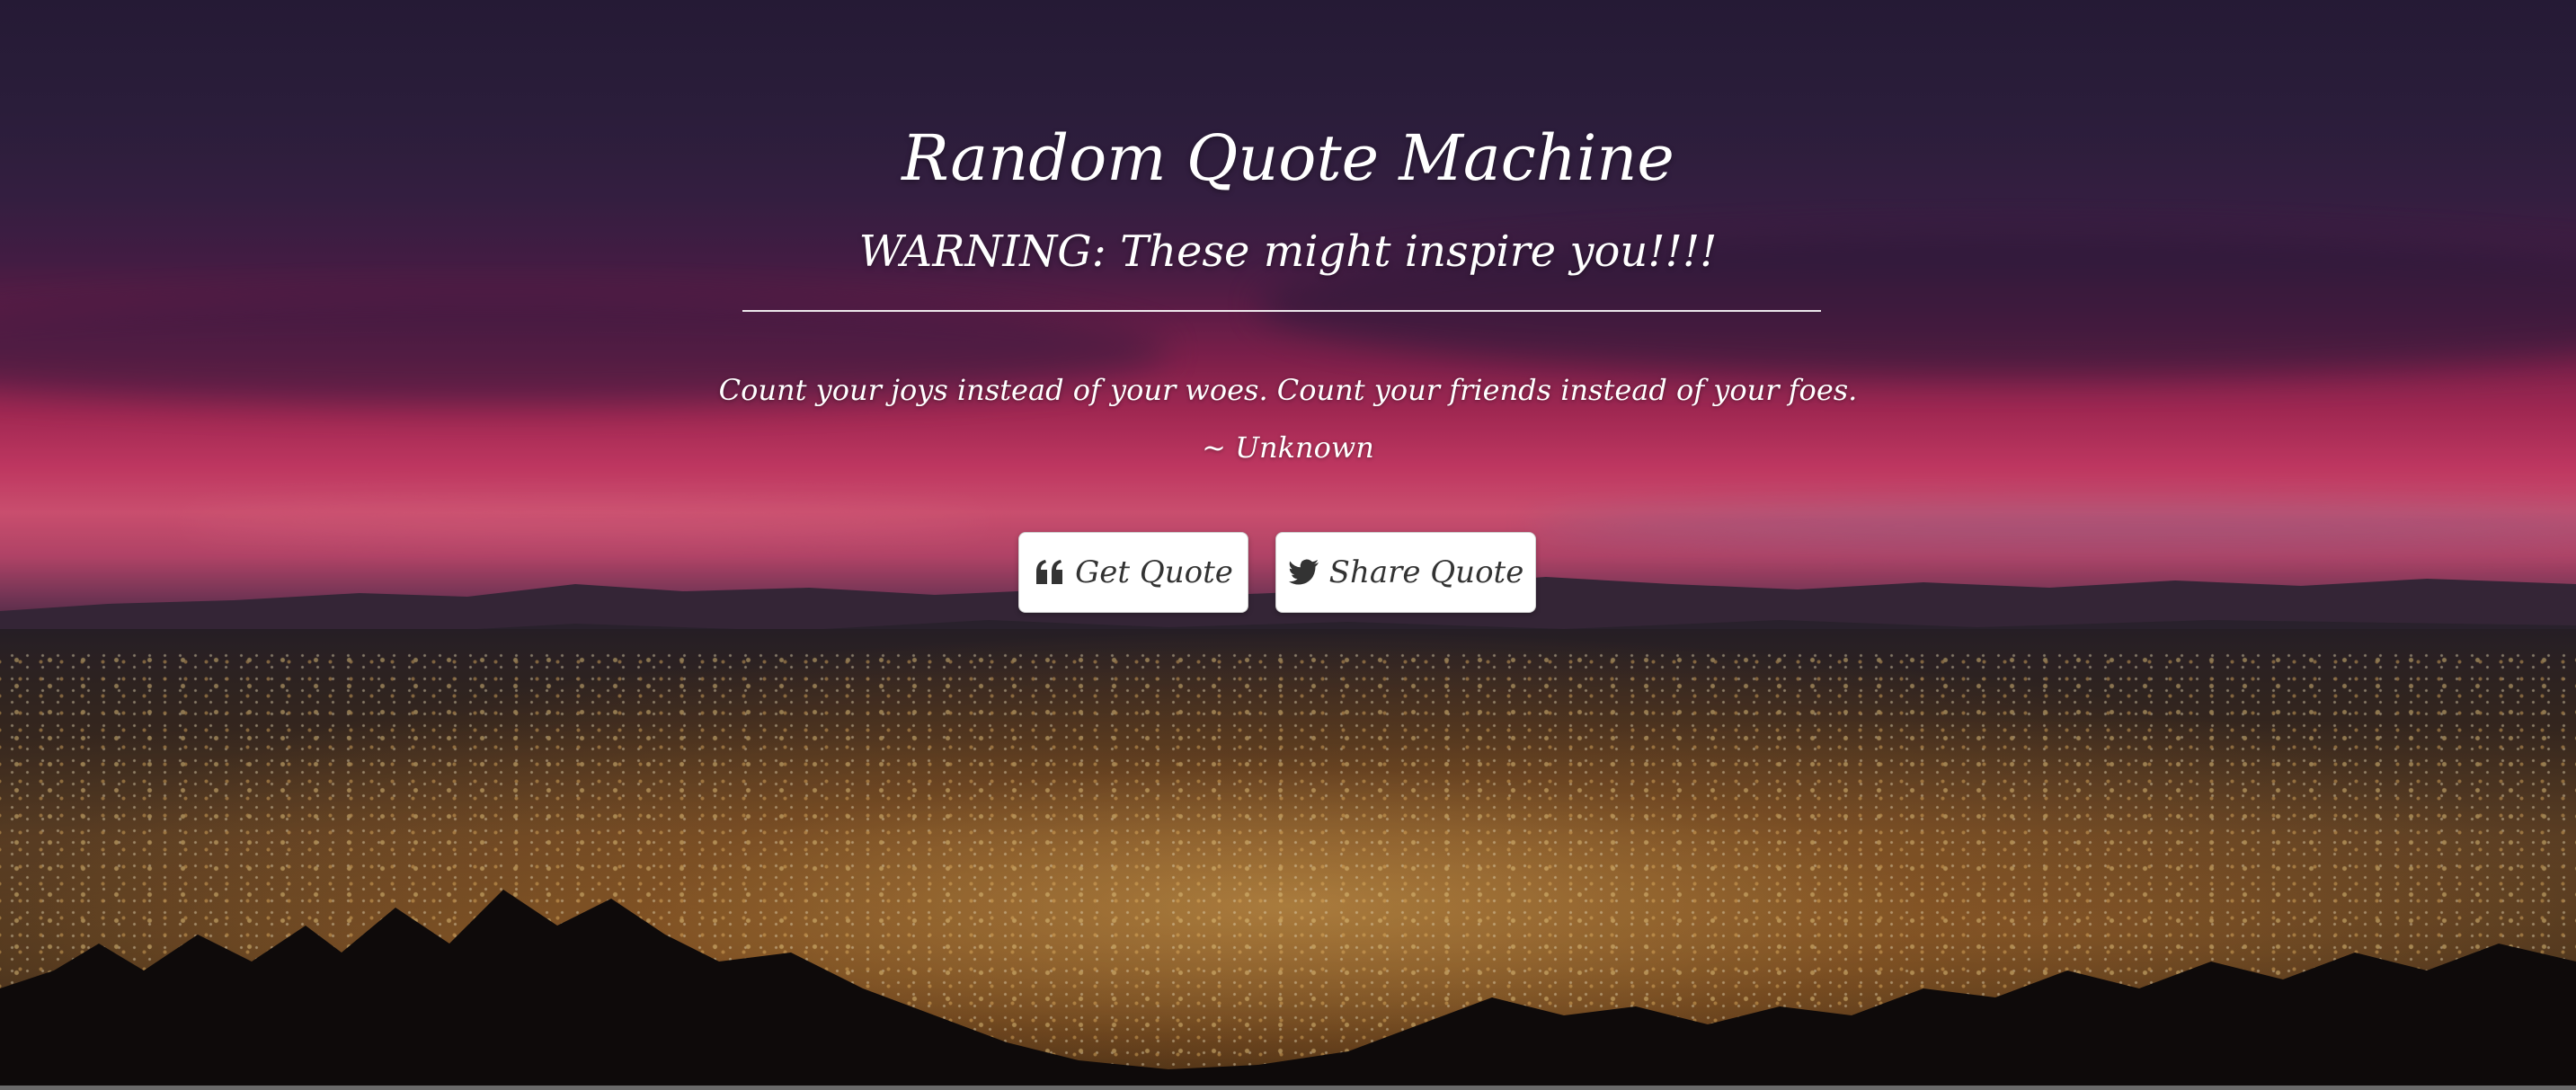 Image resolution: width=2576 pixels, height=1090 pixels. I want to click on share-quote-button: Share Quote, so click(1405, 572).